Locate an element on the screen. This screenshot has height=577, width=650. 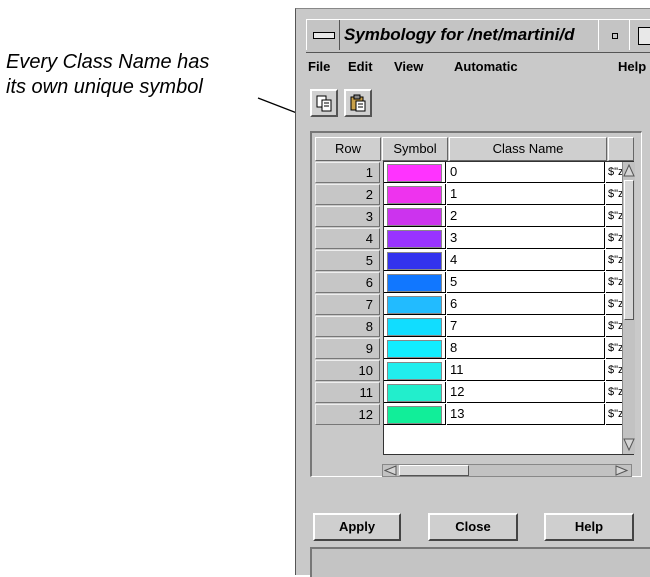
window-title: Symbology for /net/martini/d is located at coordinates (459, 34).